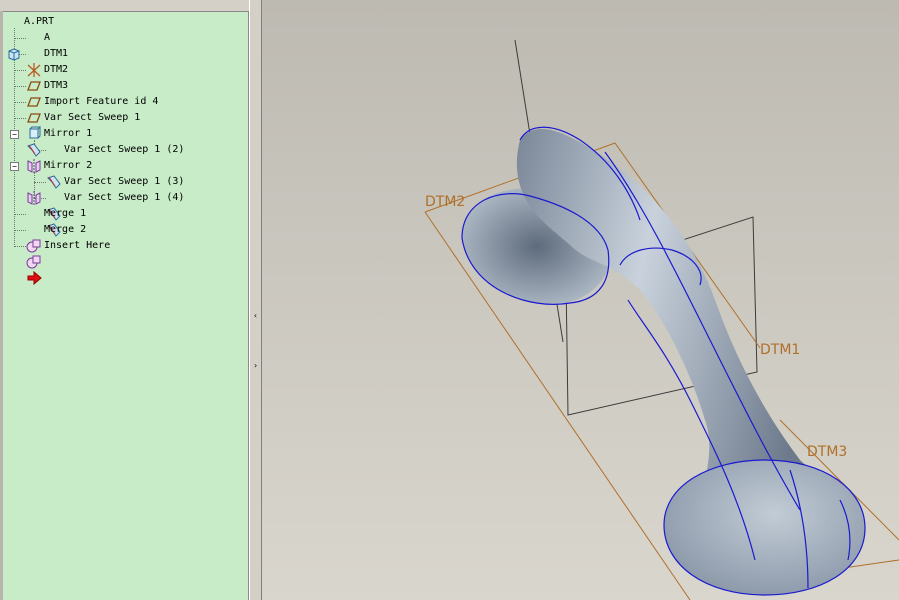 The width and height of the screenshot is (899, 600). I want to click on tree-item-import-feature: Import Feature id 4, so click(92, 116).